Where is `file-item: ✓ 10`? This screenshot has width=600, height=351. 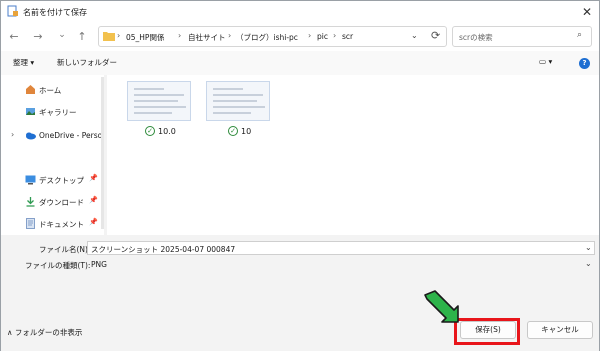 file-item: ✓ 10 is located at coordinates (239, 112).